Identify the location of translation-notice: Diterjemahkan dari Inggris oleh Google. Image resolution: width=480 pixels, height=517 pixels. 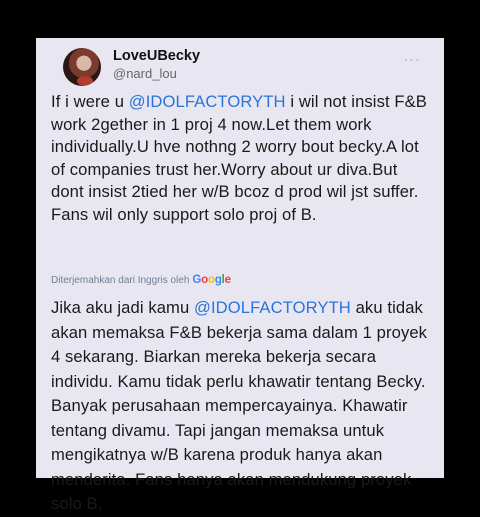
(141, 280).